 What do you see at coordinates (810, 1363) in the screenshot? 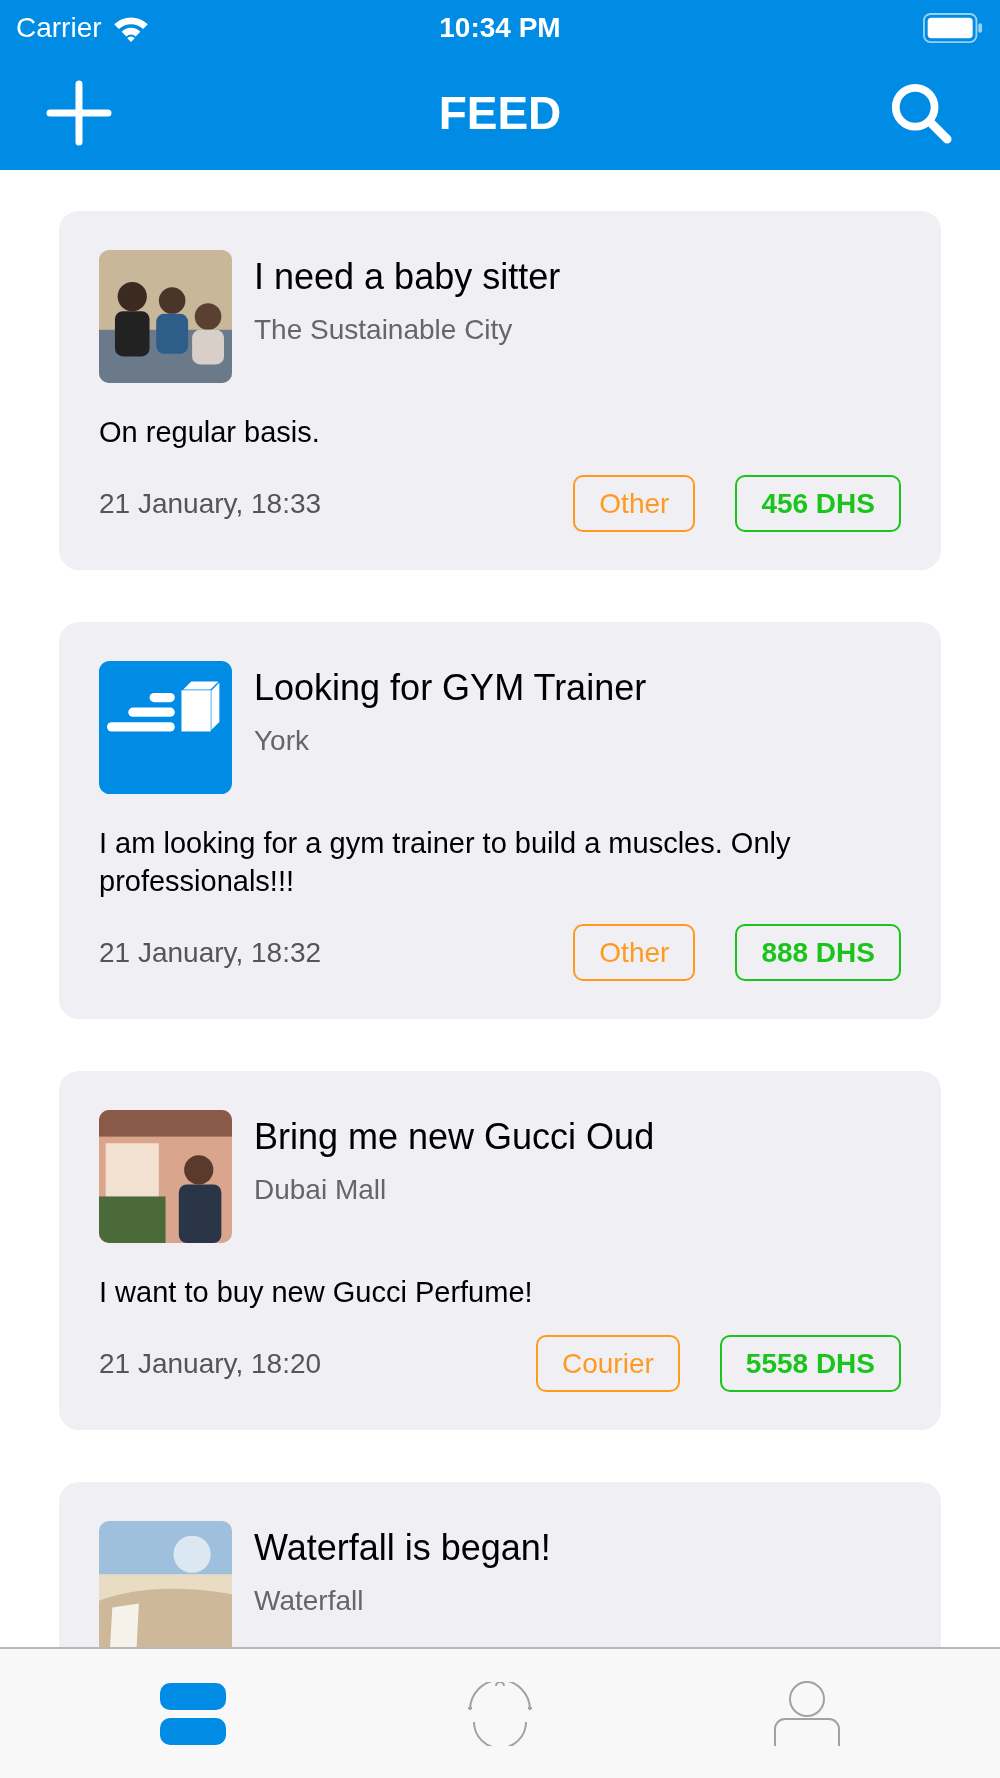
I see `price-tag: 5558 DHS` at bounding box center [810, 1363].